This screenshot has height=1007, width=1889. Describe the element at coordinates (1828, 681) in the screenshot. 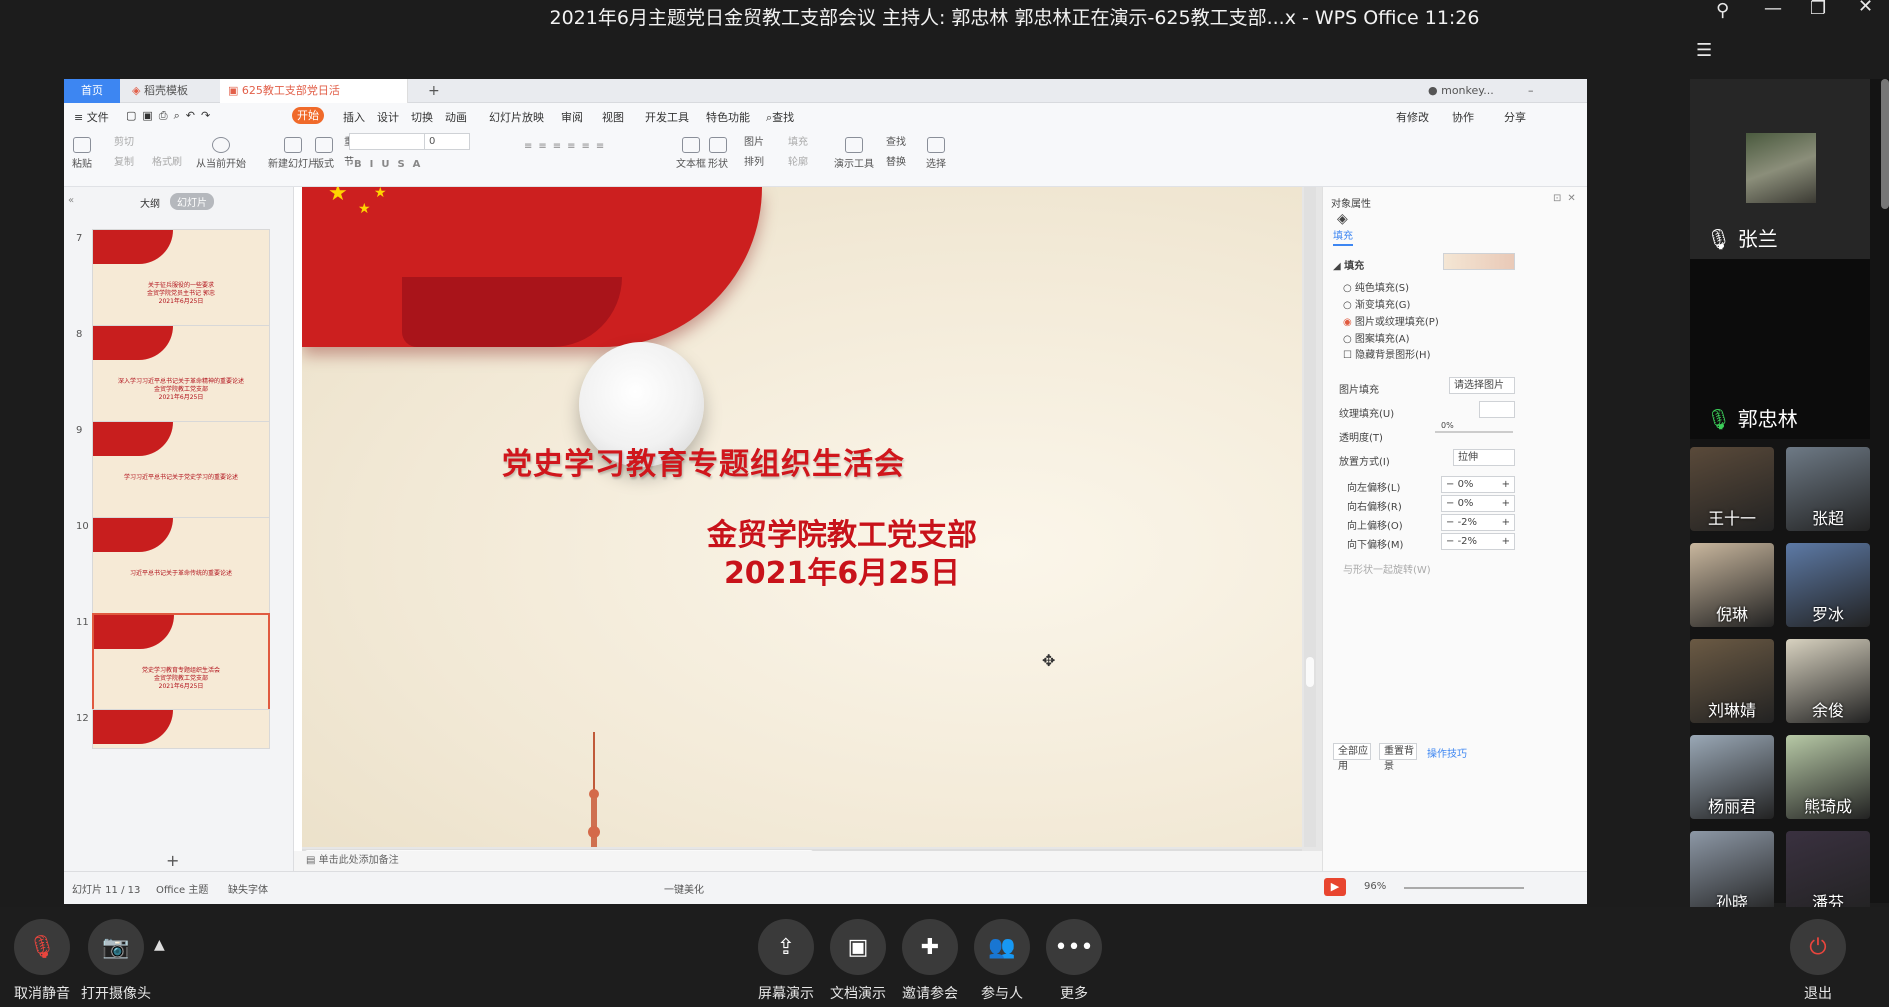

I see `participant-tile: 余俊` at that location.